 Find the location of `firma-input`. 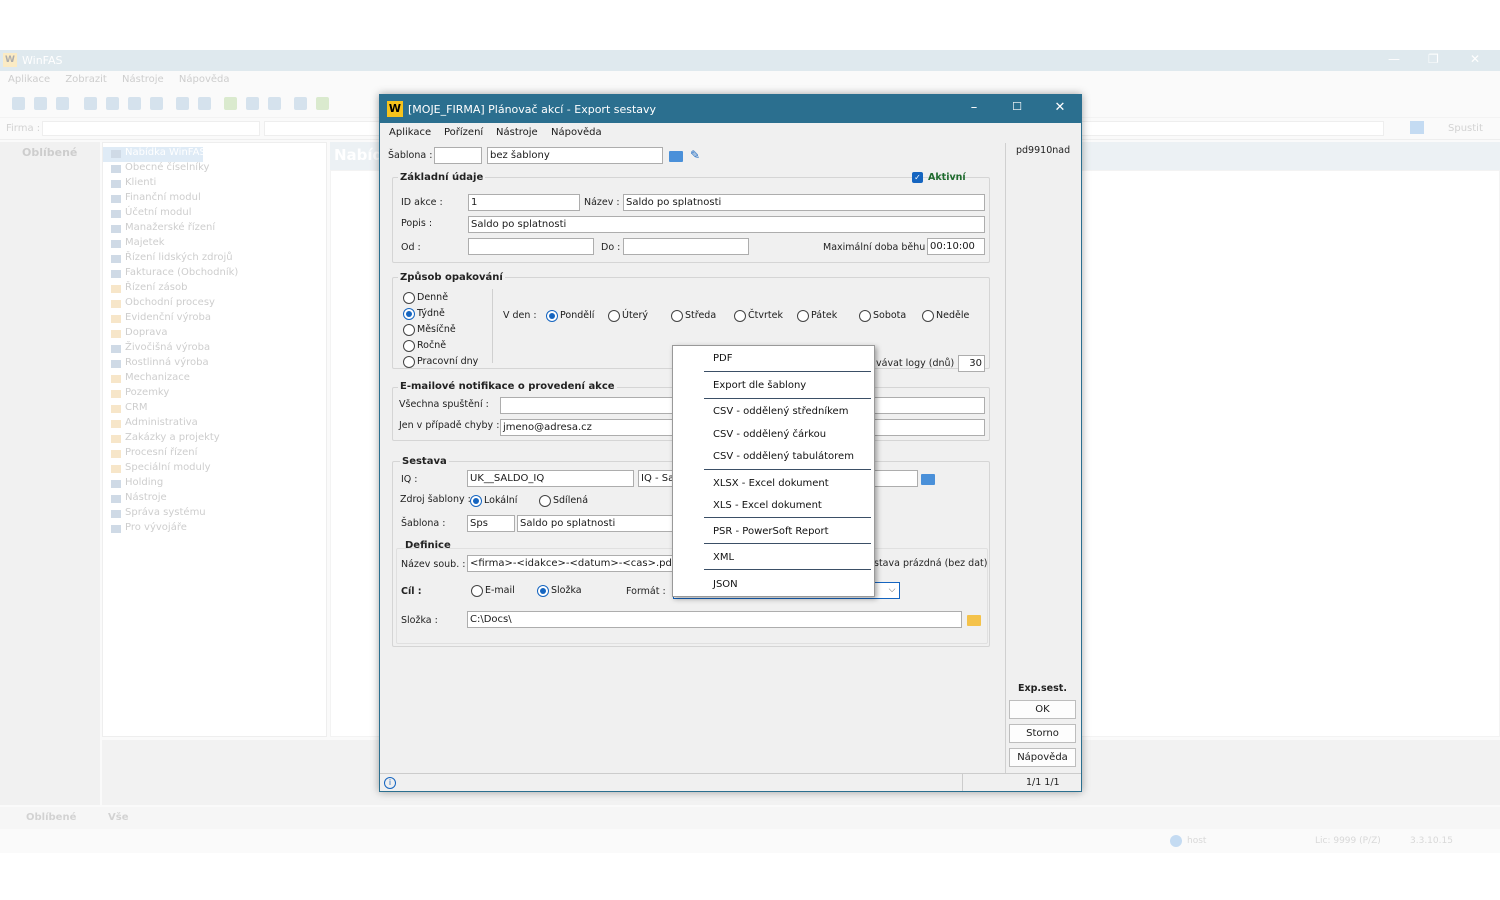

firma-input is located at coordinates (151, 128).